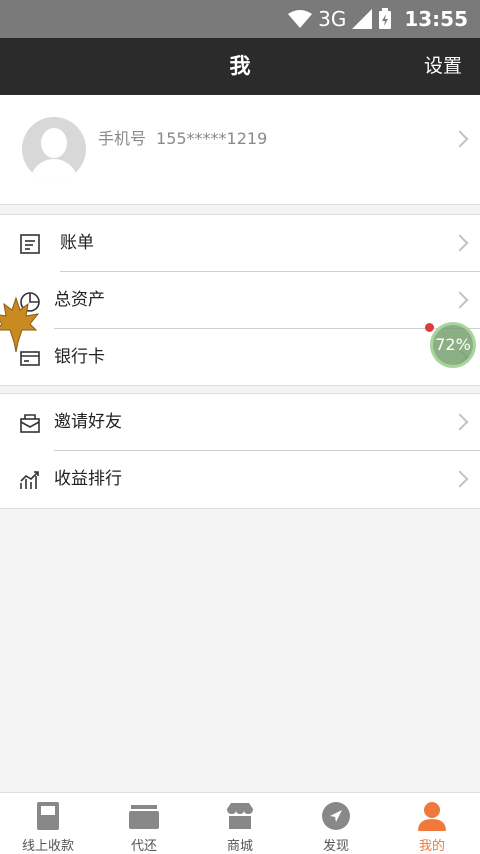 Image resolution: width=480 pixels, height=854 pixels. Describe the element at coordinates (300, 19) in the screenshot. I see `wifi-icon` at that location.